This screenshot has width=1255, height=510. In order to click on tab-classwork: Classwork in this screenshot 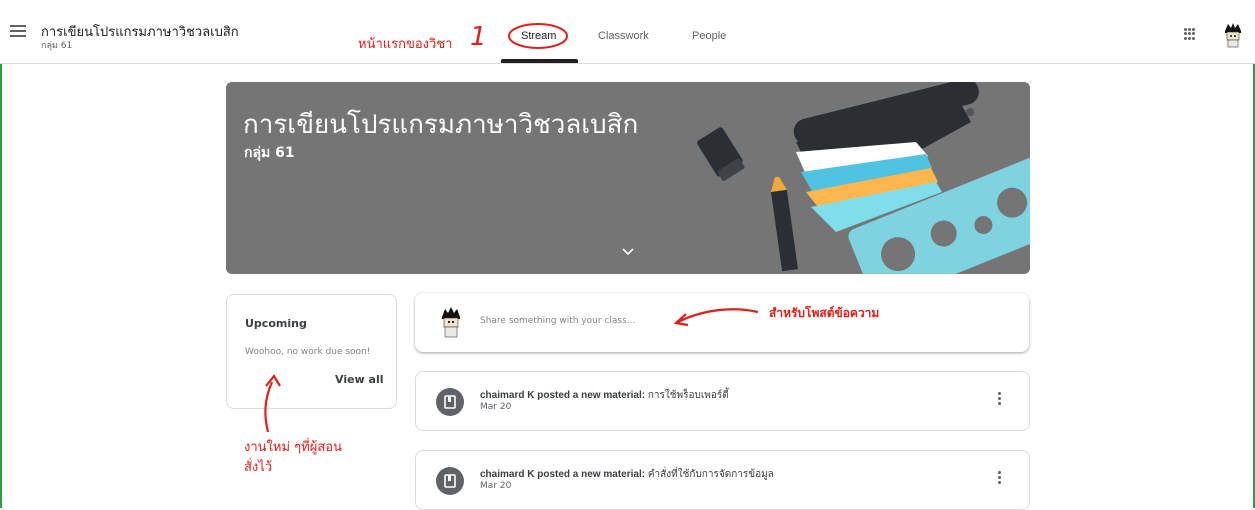, I will do `click(623, 36)`.